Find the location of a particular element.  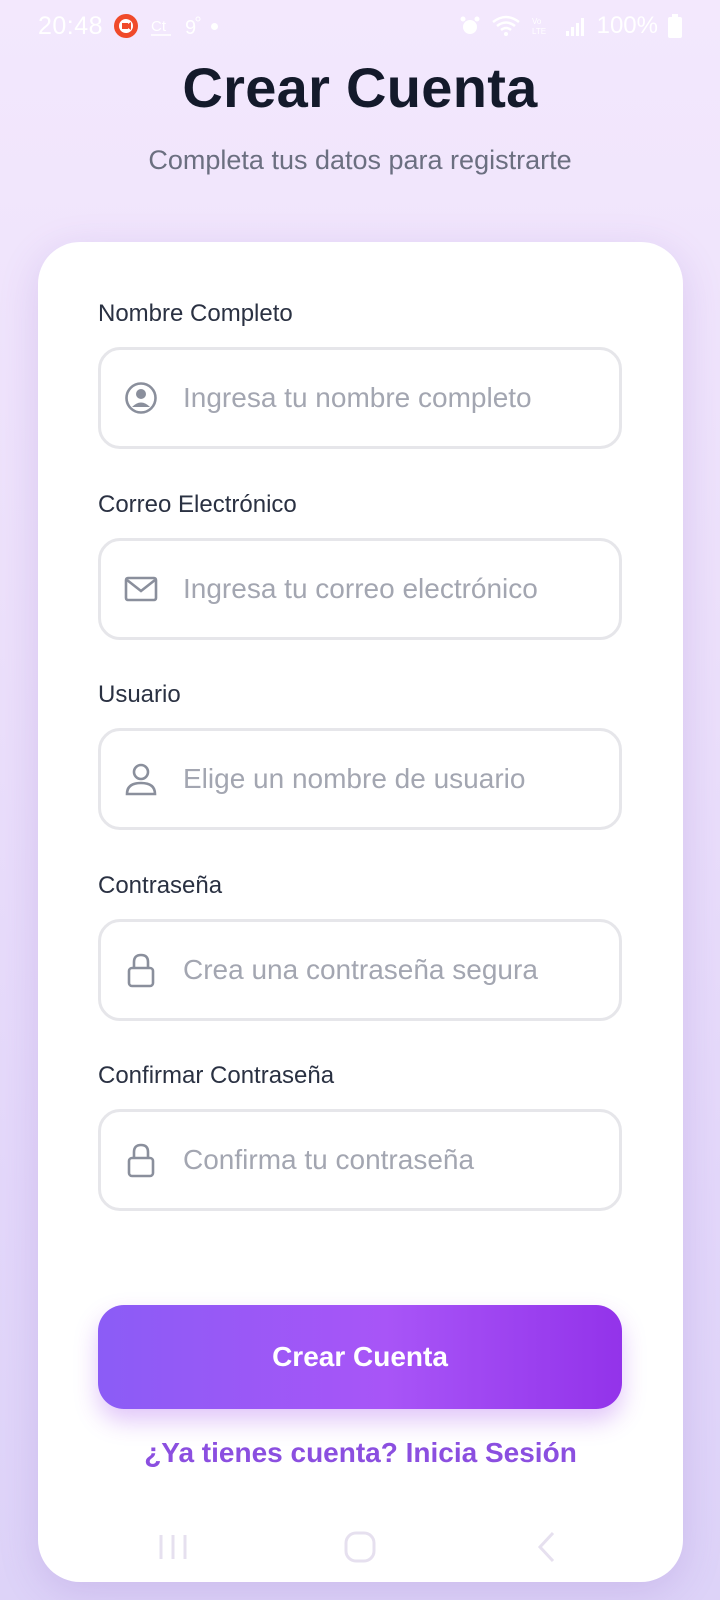

user-icon is located at coordinates (141, 779).